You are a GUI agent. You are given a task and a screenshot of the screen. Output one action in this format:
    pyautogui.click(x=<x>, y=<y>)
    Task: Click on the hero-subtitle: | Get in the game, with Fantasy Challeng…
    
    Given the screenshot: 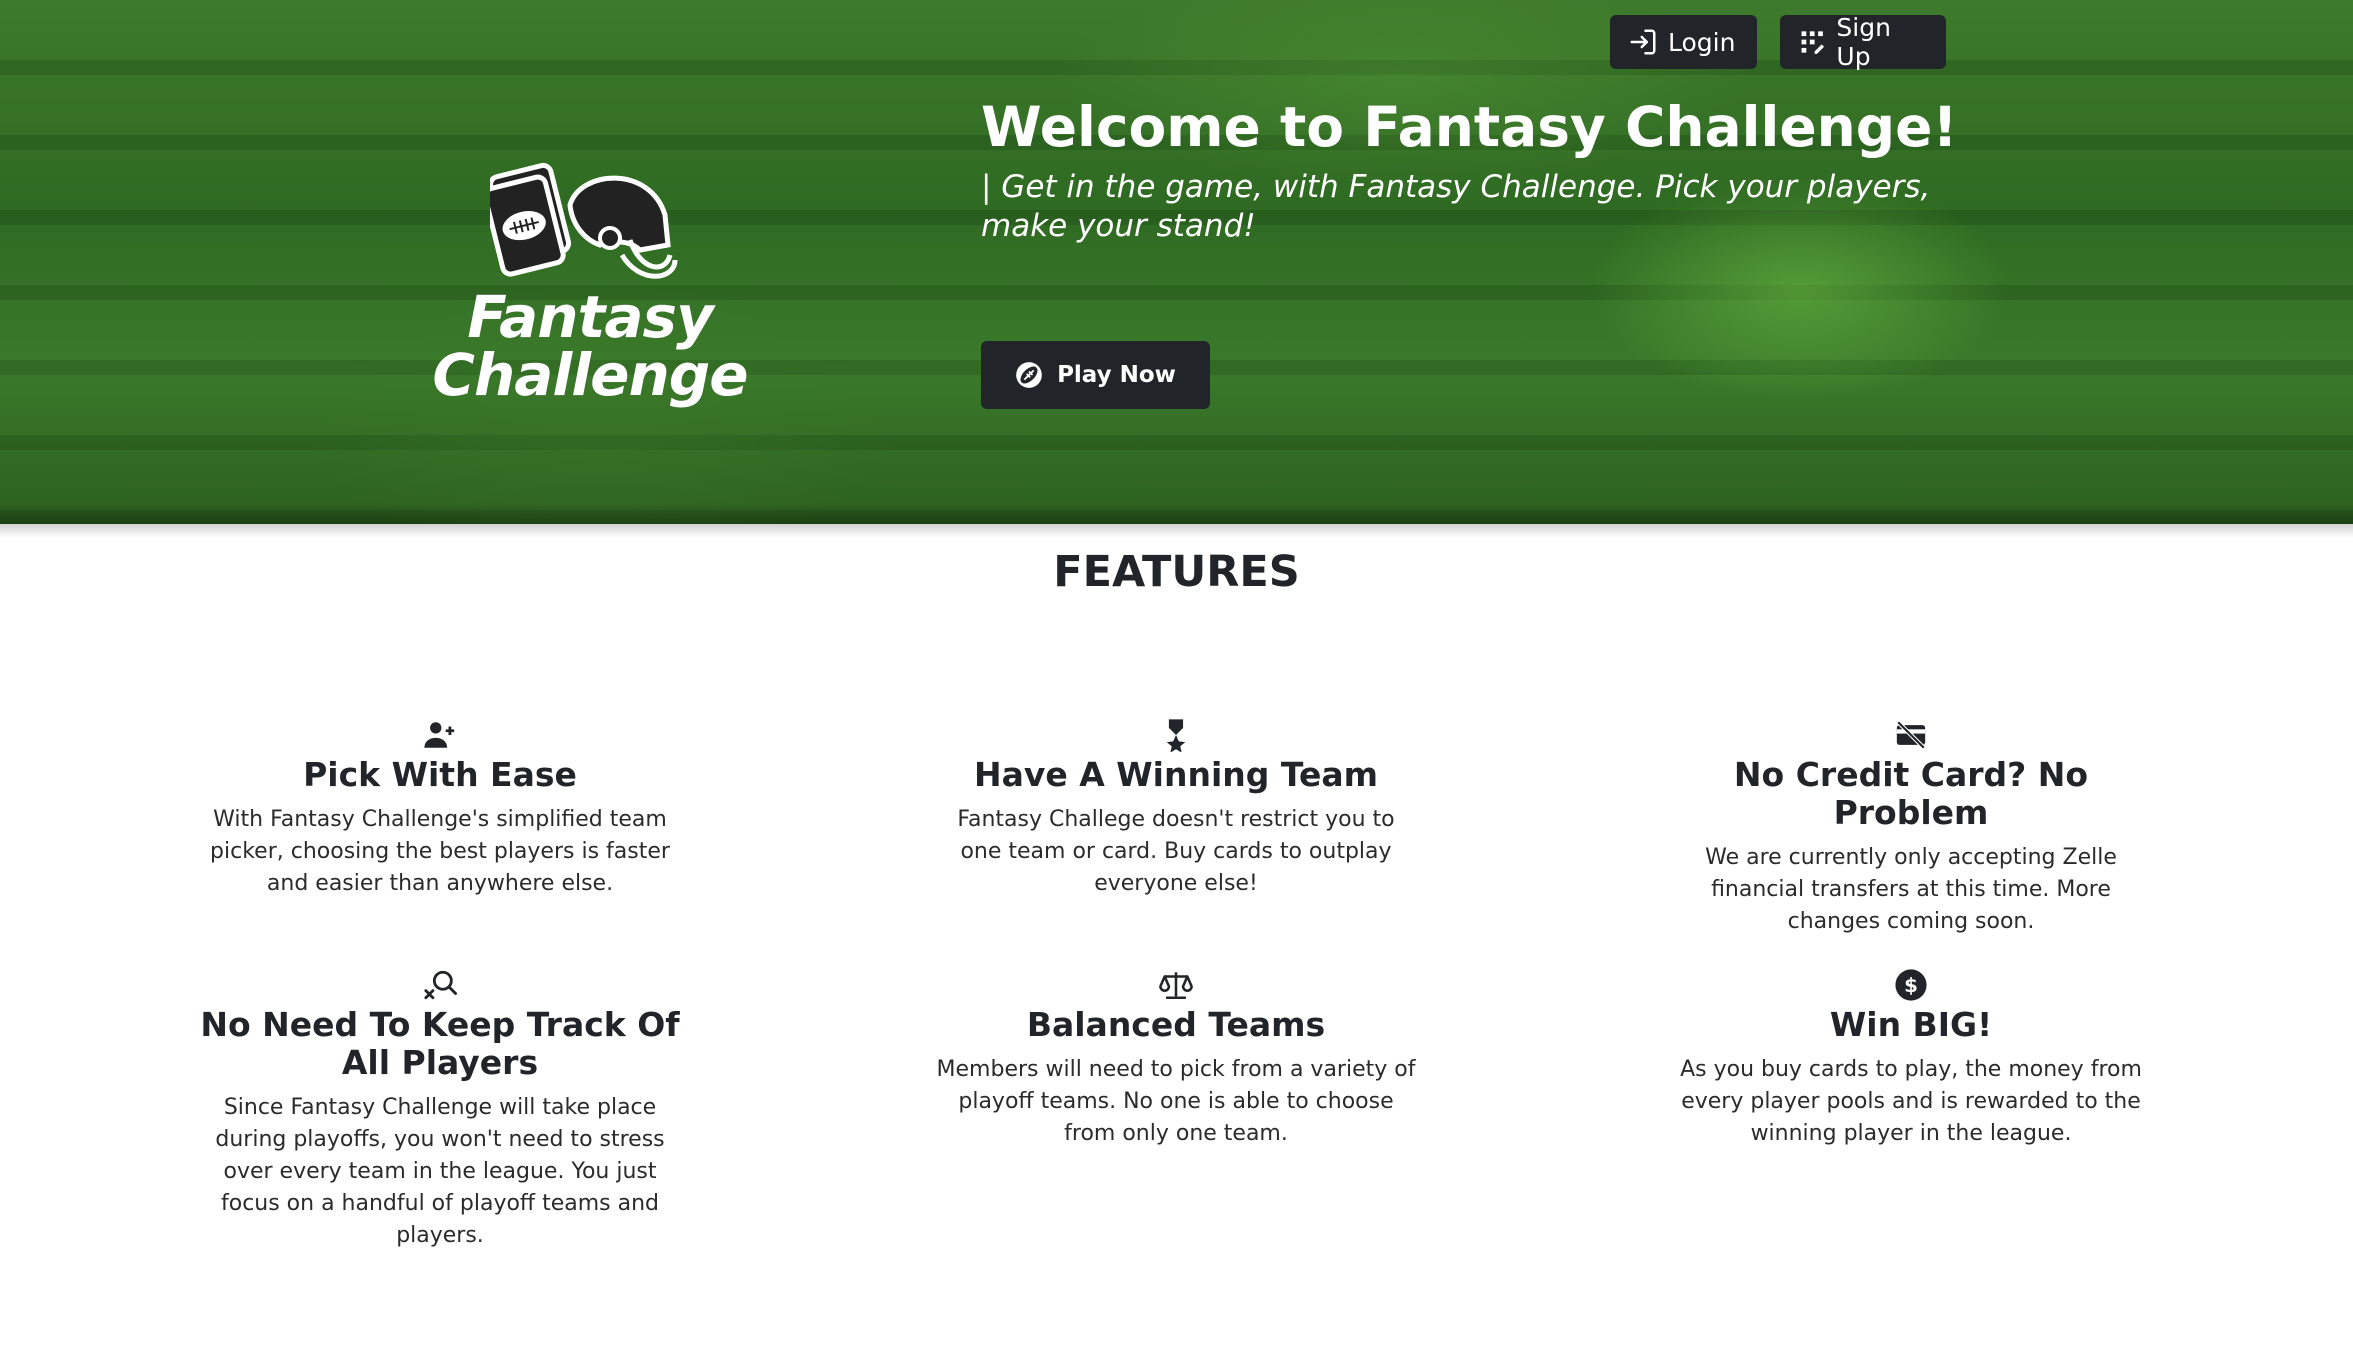 What is the action you would take?
    pyautogui.click(x=1456, y=206)
    